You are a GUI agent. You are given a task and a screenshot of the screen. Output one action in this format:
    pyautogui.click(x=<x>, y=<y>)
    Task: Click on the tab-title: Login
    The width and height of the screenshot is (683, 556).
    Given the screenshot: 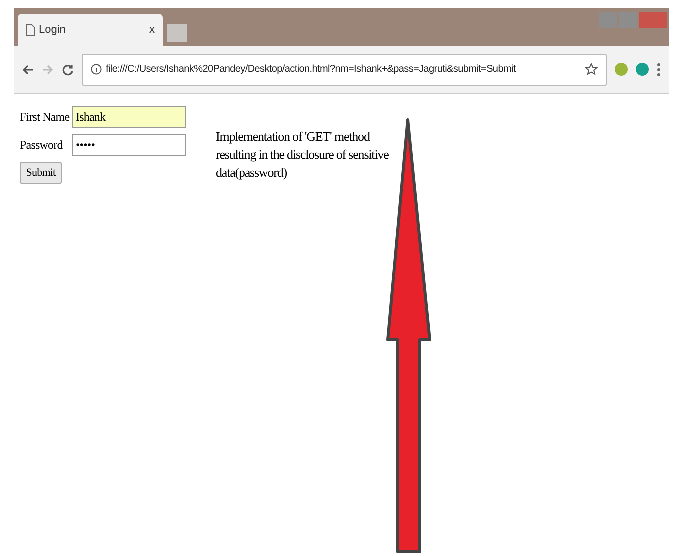 What is the action you would take?
    pyautogui.click(x=52, y=30)
    